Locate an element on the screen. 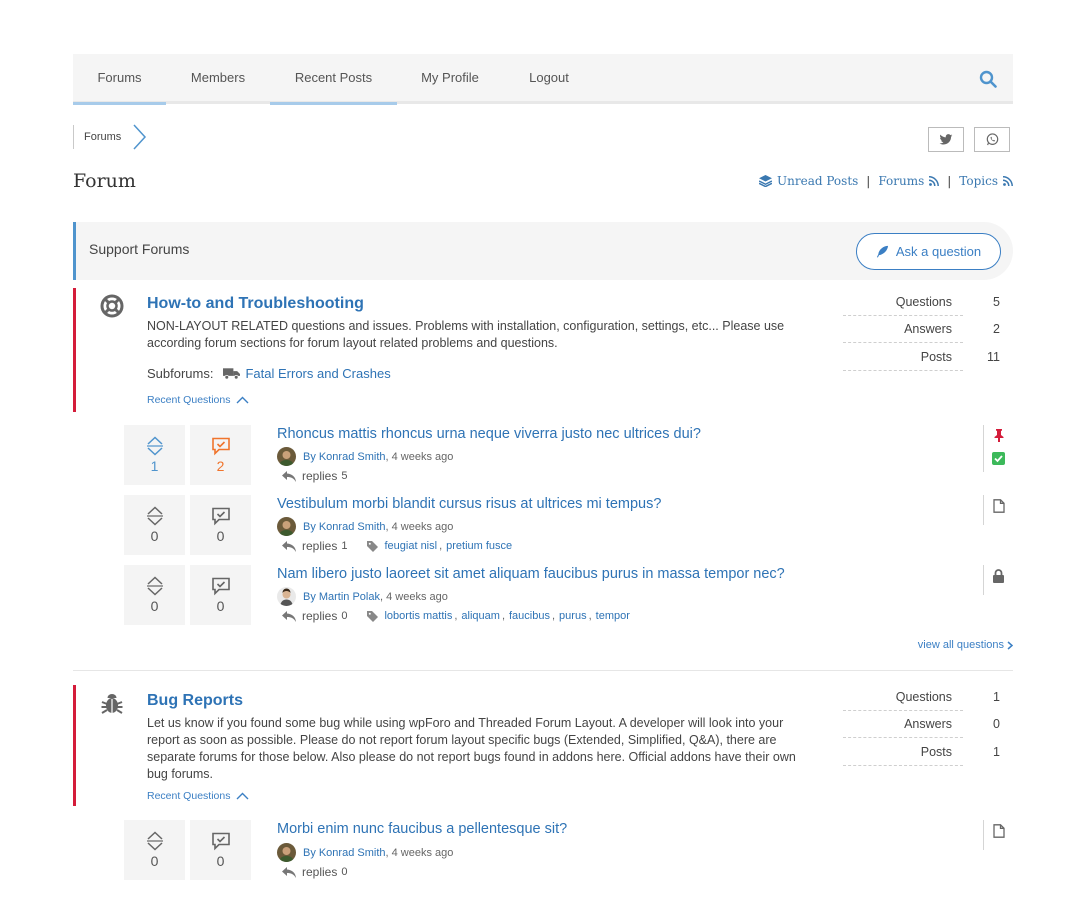  question-replies: replies 5 is located at coordinates (314, 476).